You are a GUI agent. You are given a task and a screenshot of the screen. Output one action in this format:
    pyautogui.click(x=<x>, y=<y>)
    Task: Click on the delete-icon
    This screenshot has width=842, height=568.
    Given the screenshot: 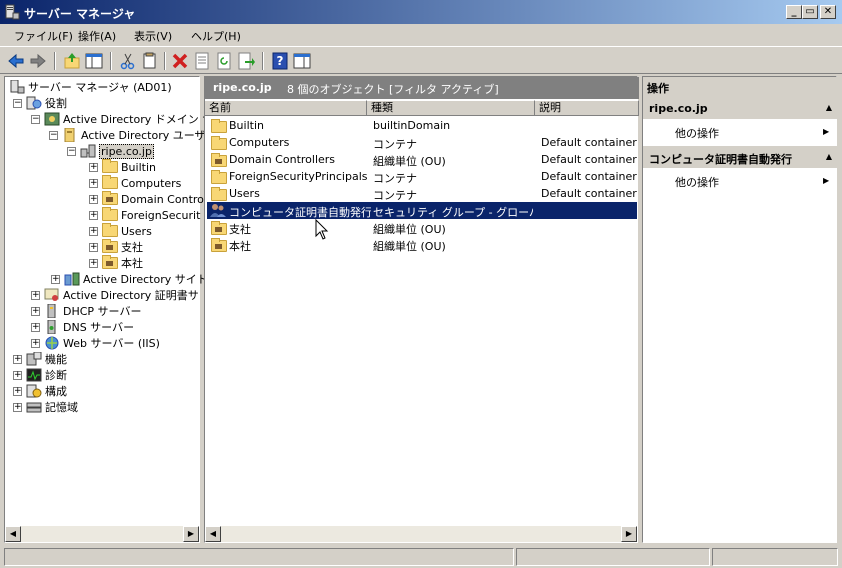 What is the action you would take?
    pyautogui.click(x=180, y=61)
    